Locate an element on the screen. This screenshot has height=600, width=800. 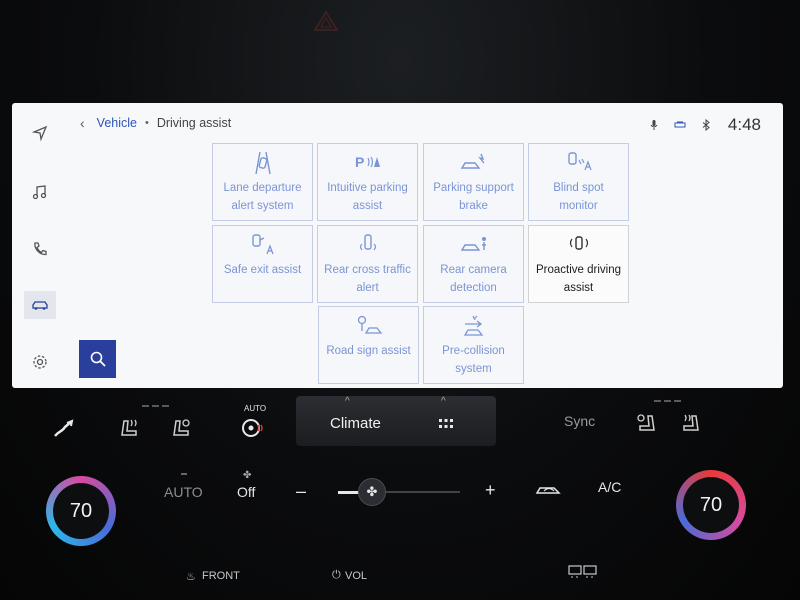
left-temperature-value: 70 is located at coordinates (81, 510).